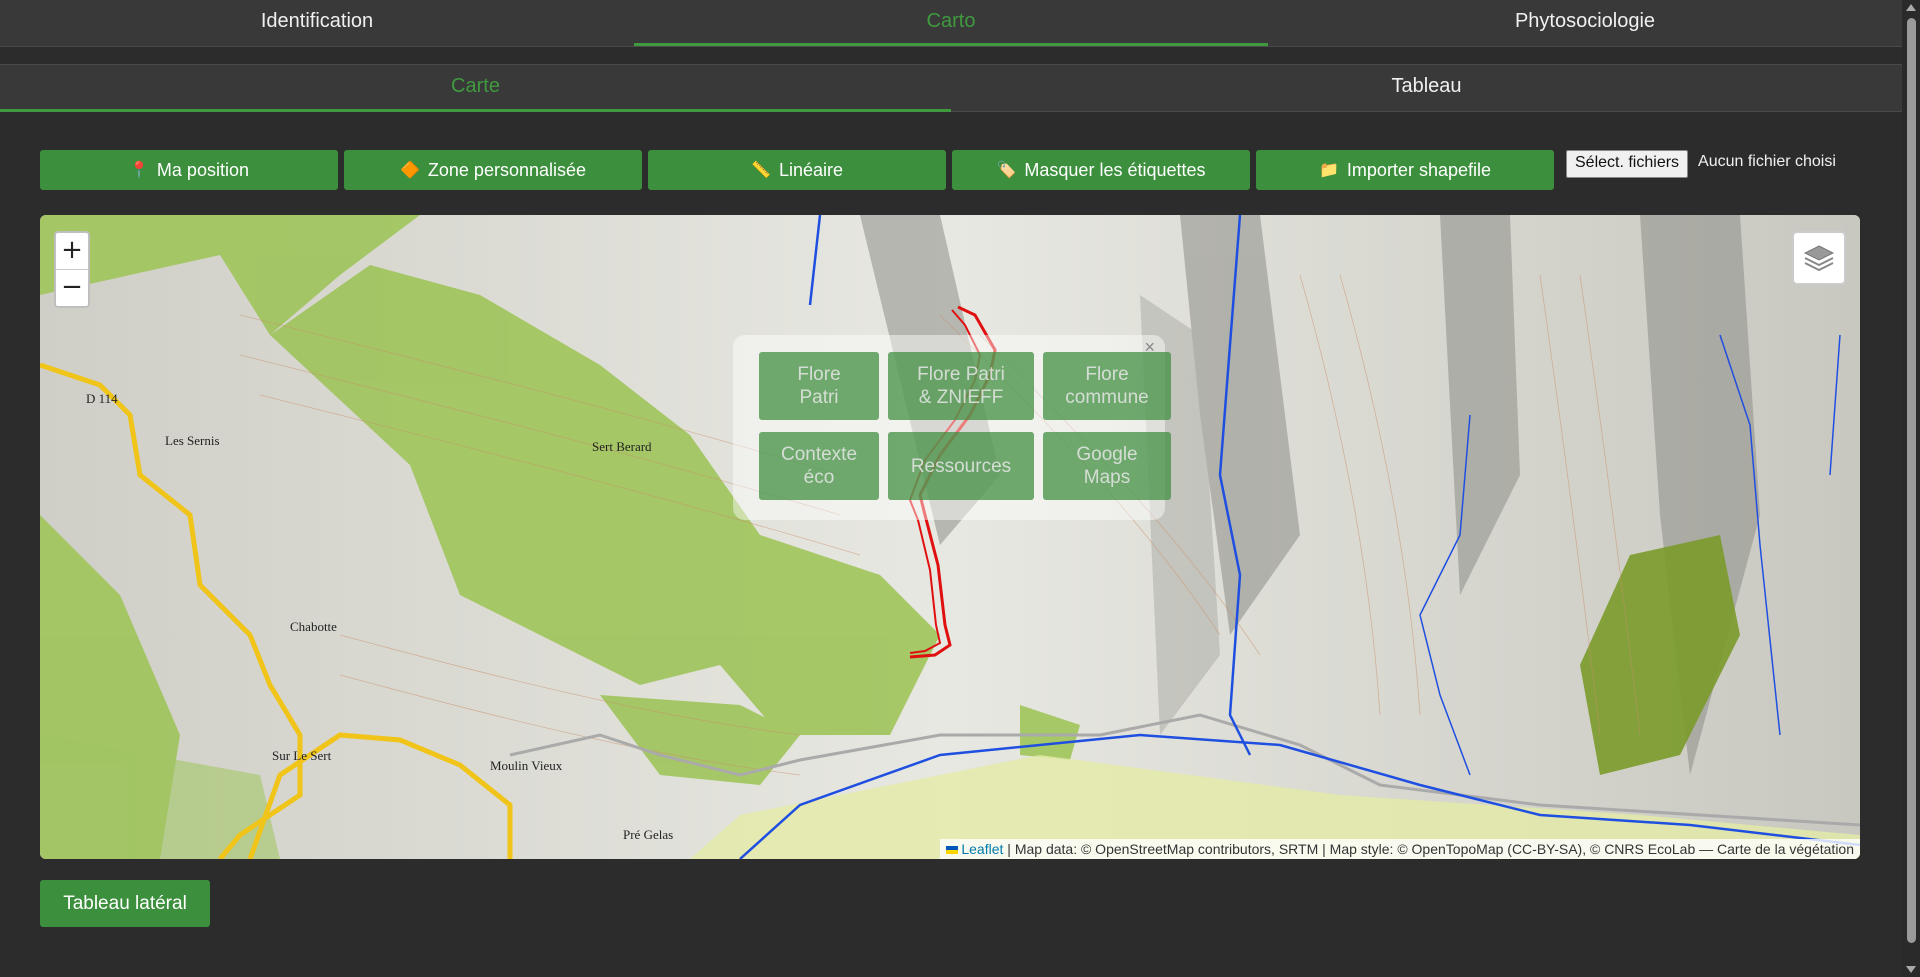  Describe the element at coordinates (1426, 88) in the screenshot. I see `tab-tableau: Tableau` at that location.